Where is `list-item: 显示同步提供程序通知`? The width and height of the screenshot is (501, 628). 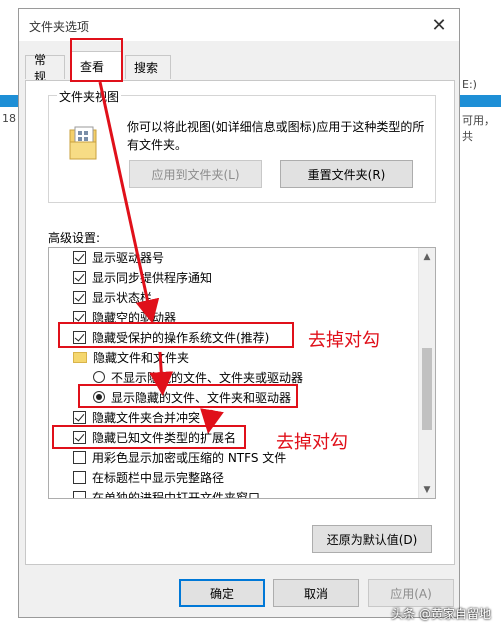 list-item: 显示同步提供程序通知 is located at coordinates (142, 277).